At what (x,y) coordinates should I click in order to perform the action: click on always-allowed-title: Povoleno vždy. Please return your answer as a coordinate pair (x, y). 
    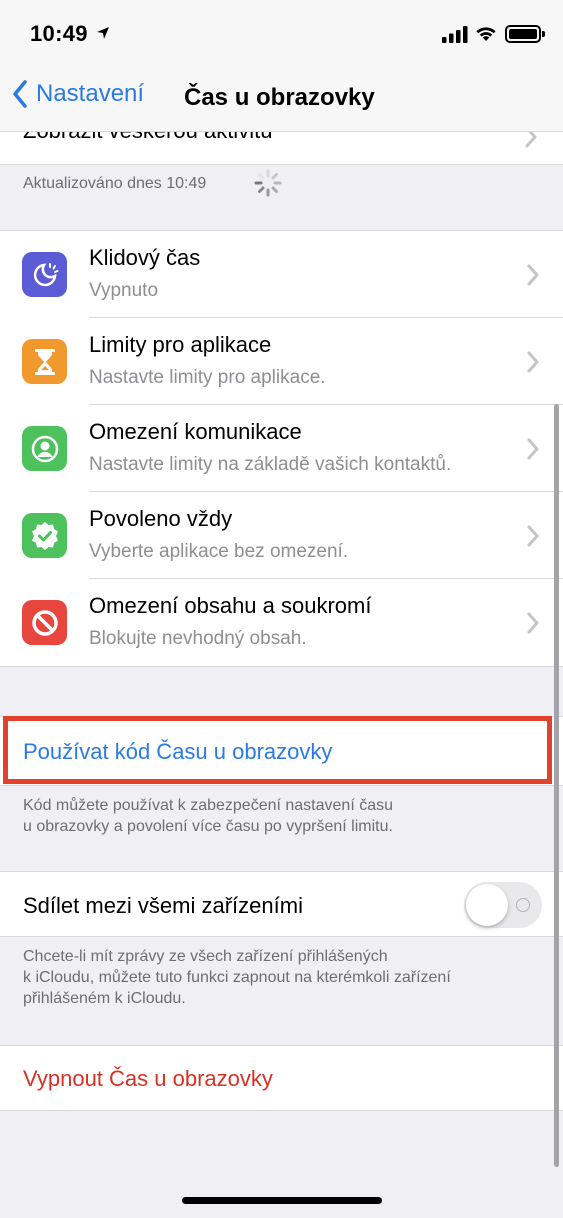
    Looking at the image, I should click on (161, 518).